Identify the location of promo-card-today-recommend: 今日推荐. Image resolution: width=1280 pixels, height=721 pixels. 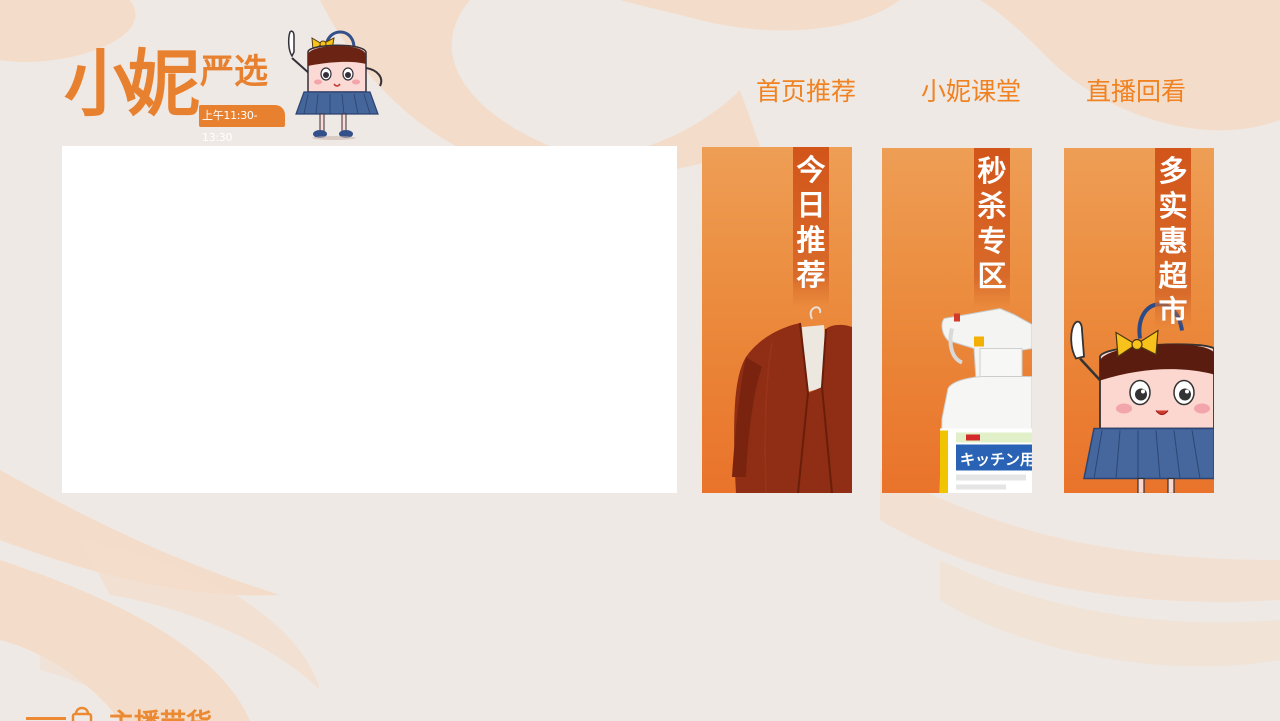
(777, 320).